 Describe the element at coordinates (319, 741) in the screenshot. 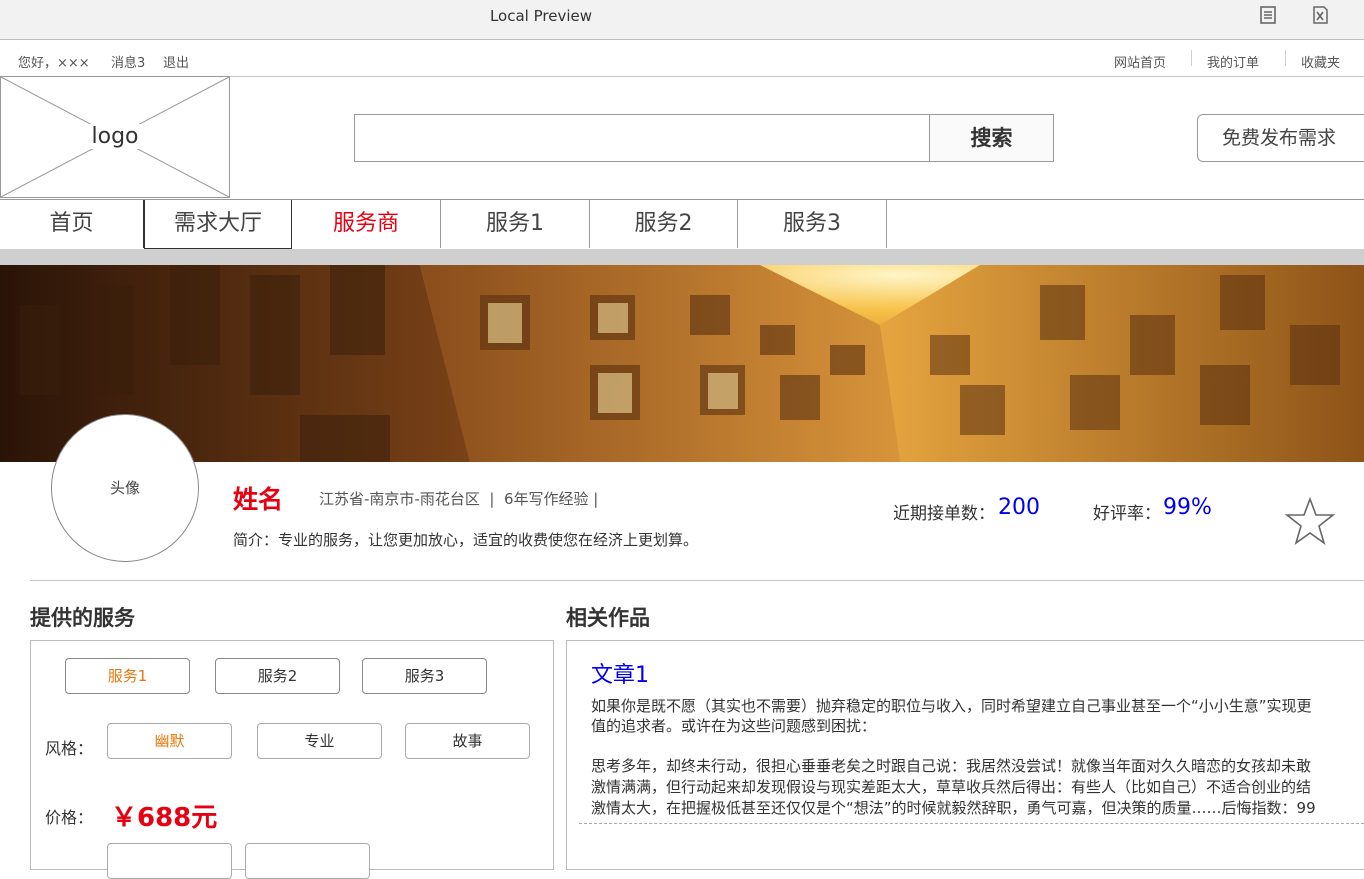

I see `style-option-professional: 专业` at that location.